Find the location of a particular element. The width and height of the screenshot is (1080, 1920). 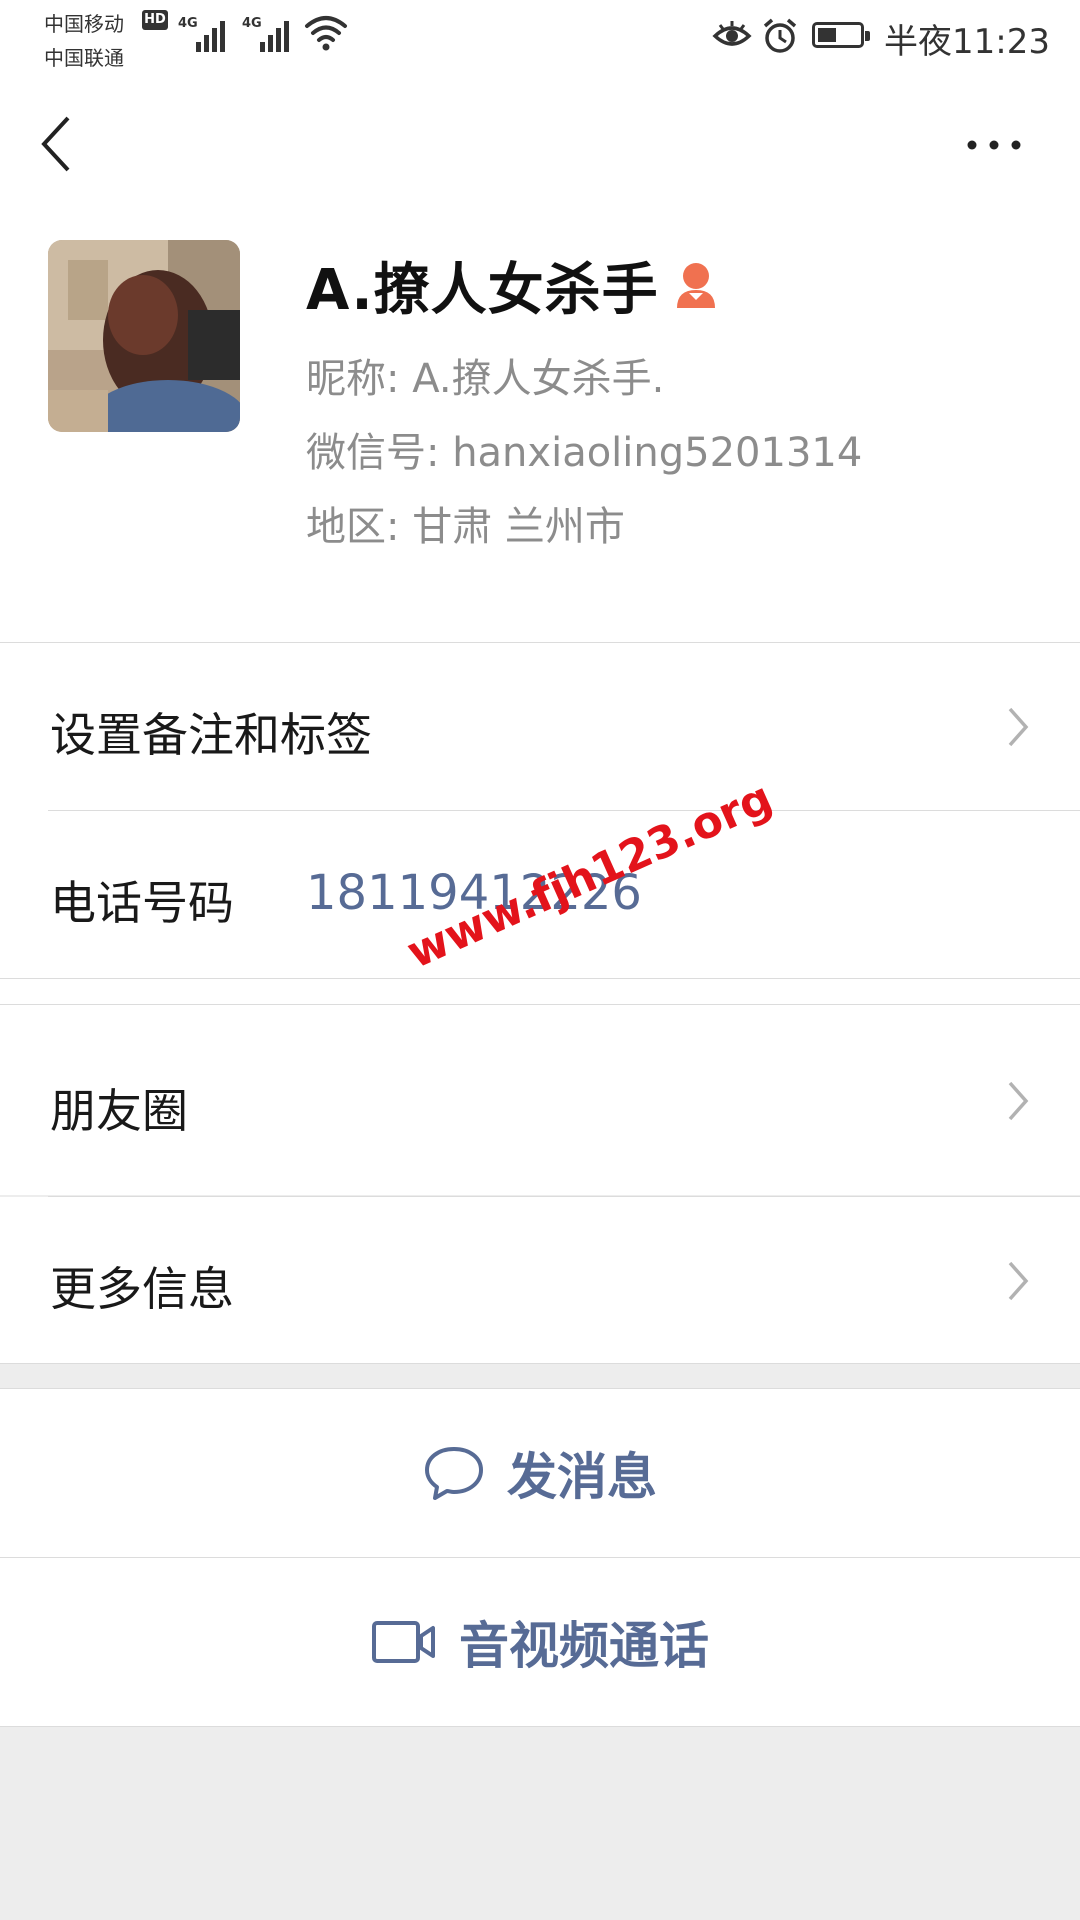

more-info-cell: 更多信息 is located at coordinates (540, 1280).